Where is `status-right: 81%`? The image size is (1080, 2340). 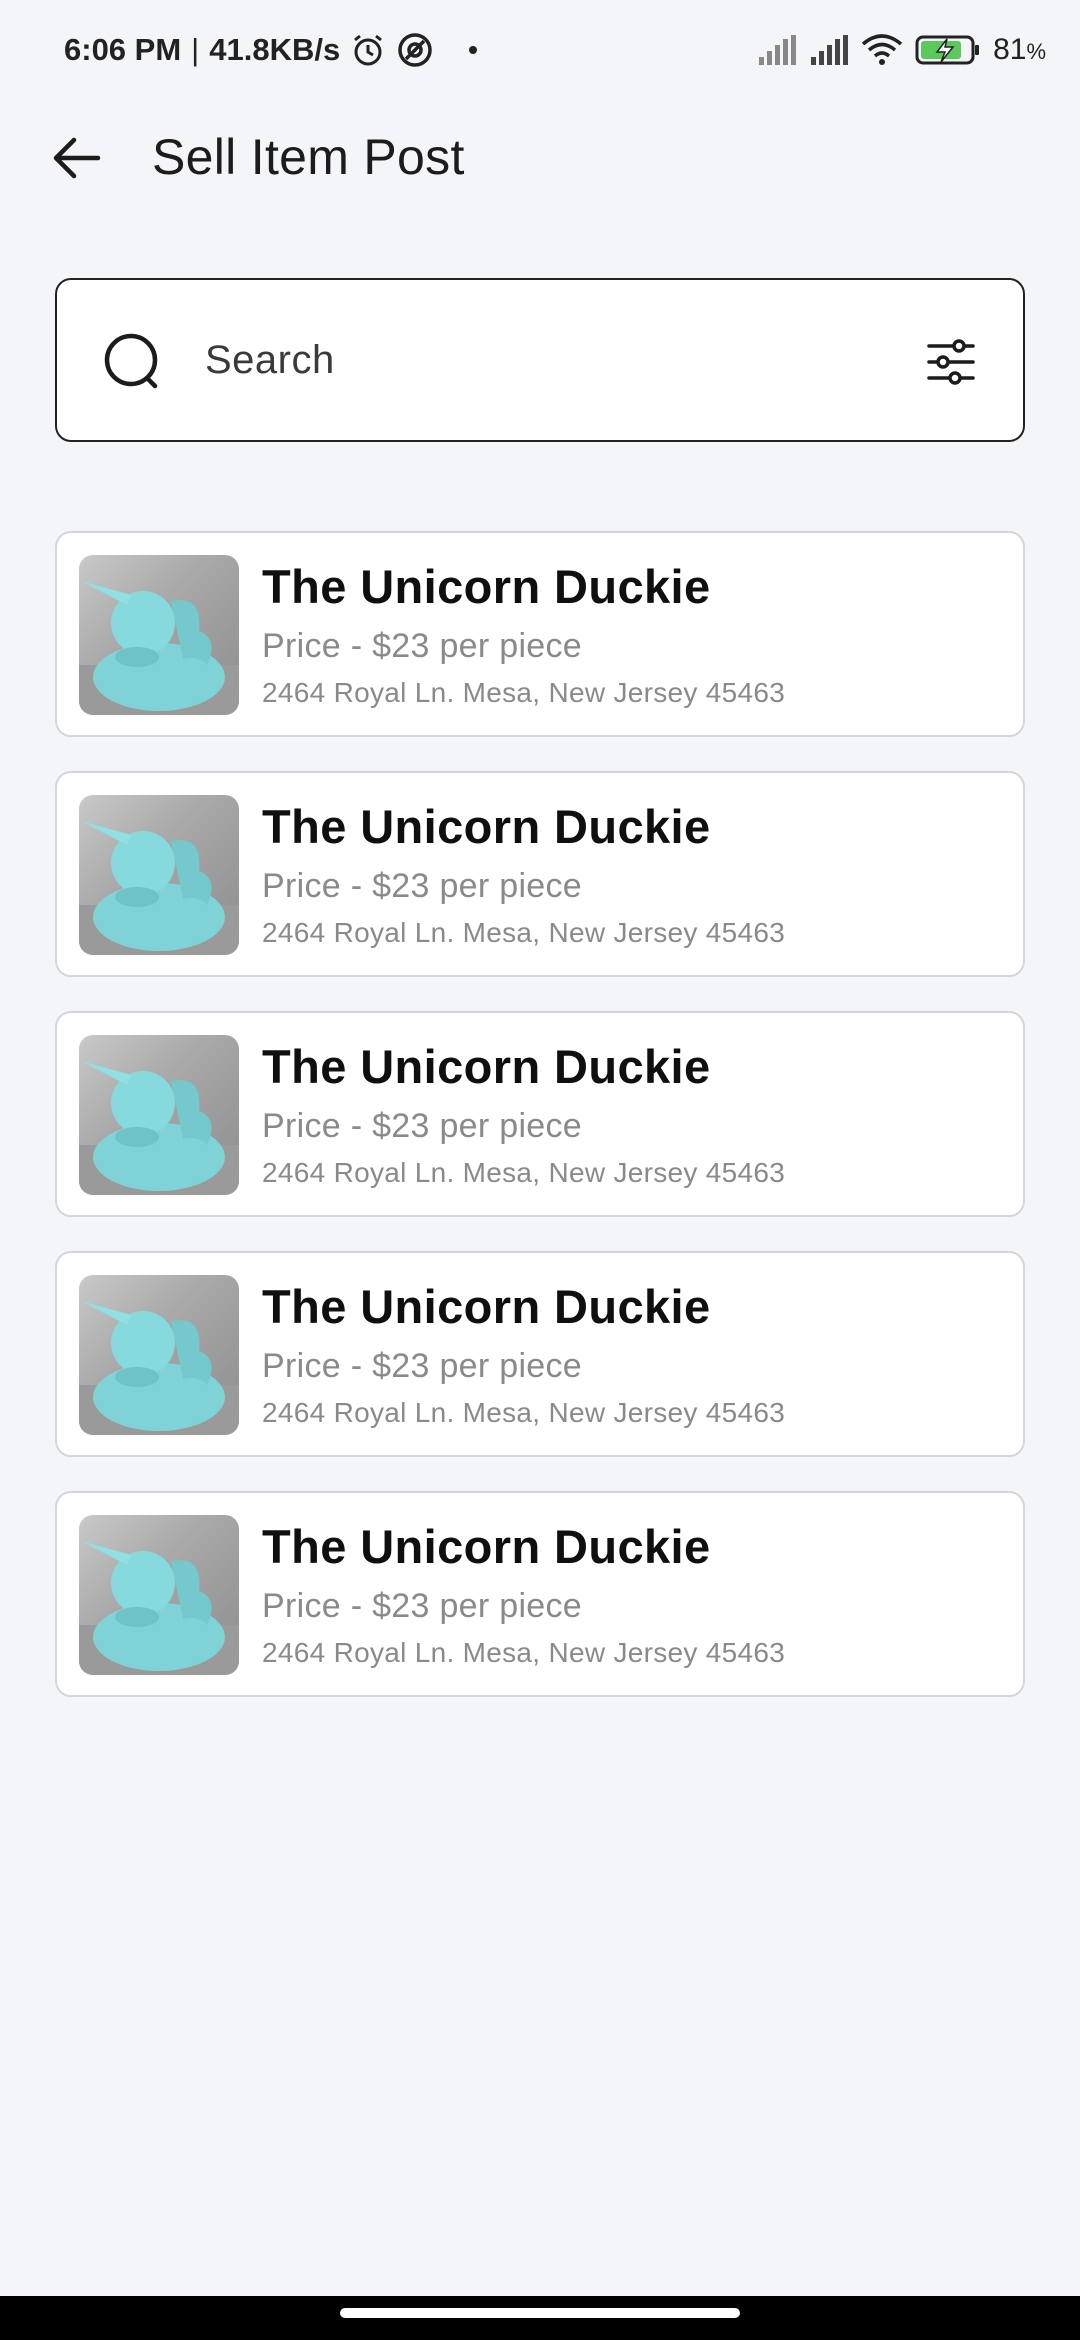
status-right: 81% is located at coordinates (901, 50).